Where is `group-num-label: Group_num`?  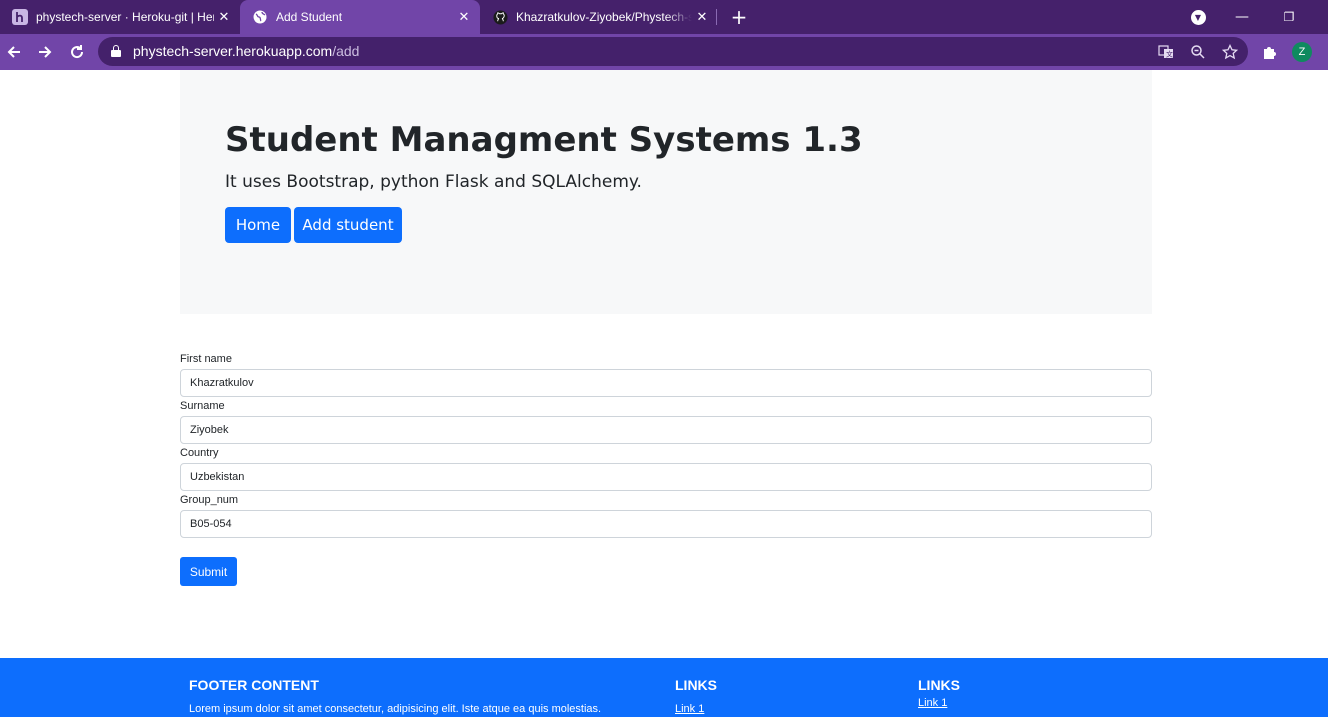 group-num-label: Group_num is located at coordinates (209, 500).